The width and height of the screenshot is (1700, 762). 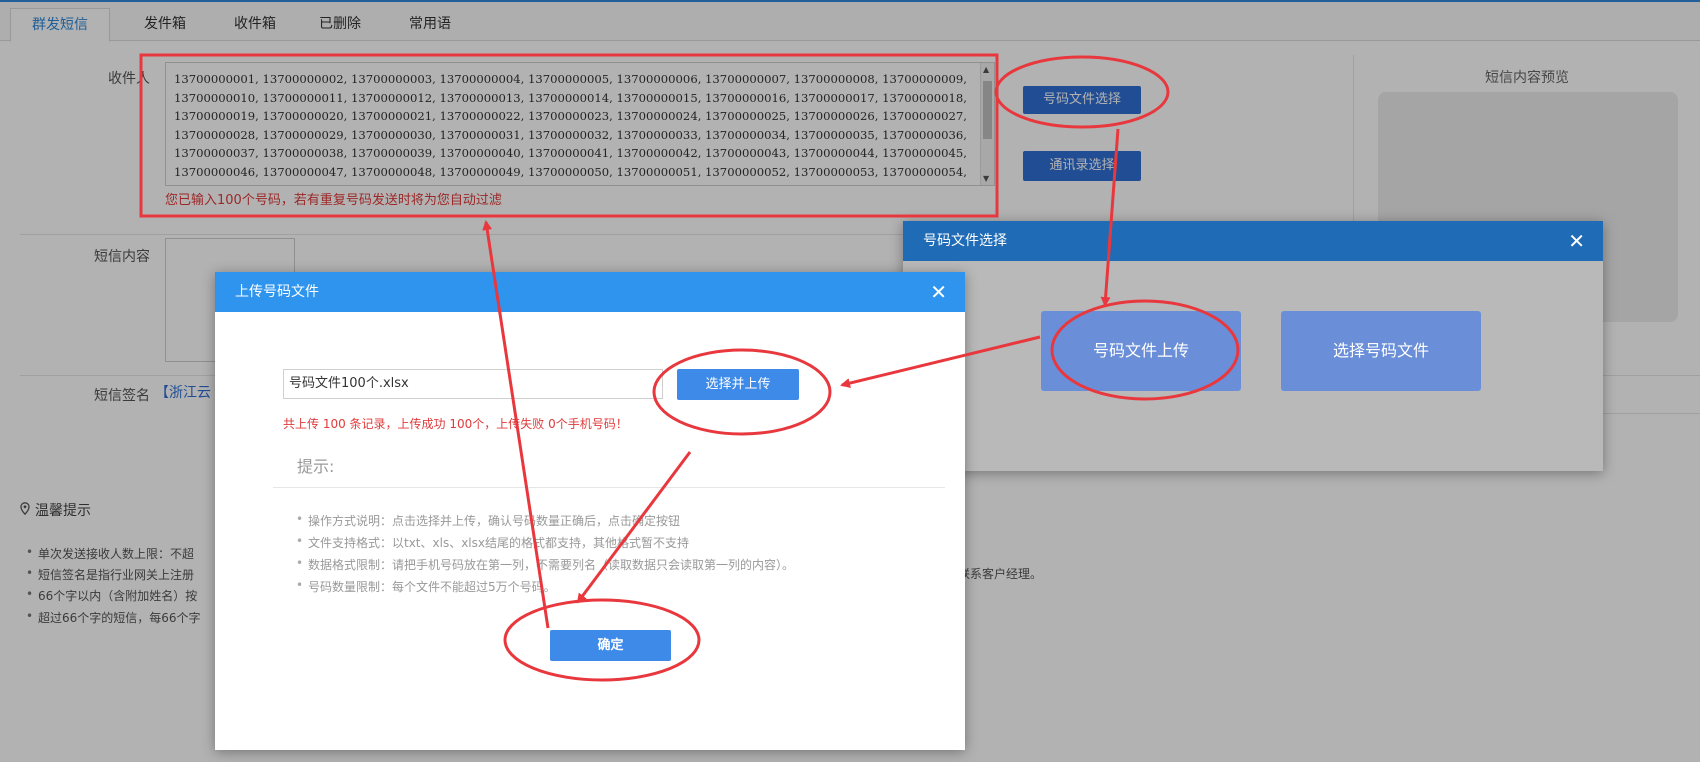 I want to click on dialog-title: 号码文件选择, so click(x=965, y=241).